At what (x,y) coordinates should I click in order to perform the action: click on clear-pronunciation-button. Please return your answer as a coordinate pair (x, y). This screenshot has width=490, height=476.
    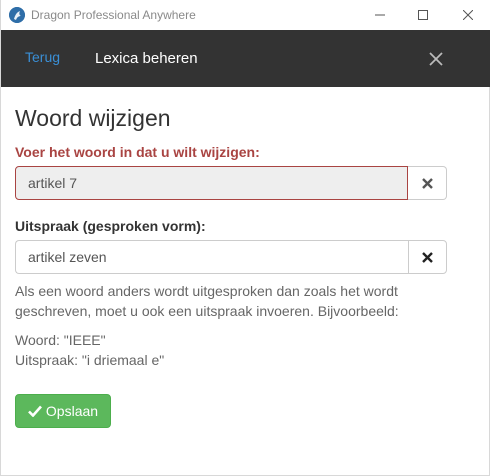
    Looking at the image, I should click on (427, 257).